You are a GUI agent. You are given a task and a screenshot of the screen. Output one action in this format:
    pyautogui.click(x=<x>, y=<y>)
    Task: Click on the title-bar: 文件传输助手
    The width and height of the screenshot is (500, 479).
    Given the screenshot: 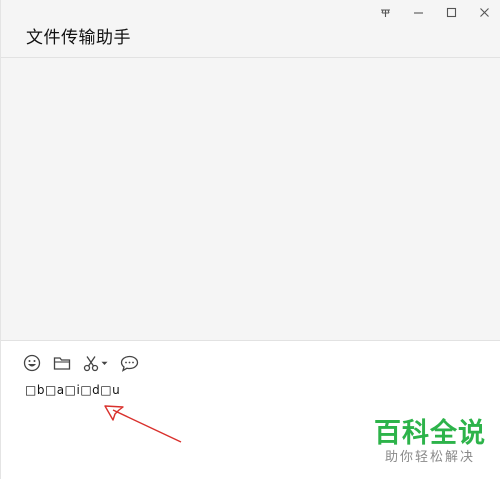 What is the action you would take?
    pyautogui.click(x=250, y=29)
    